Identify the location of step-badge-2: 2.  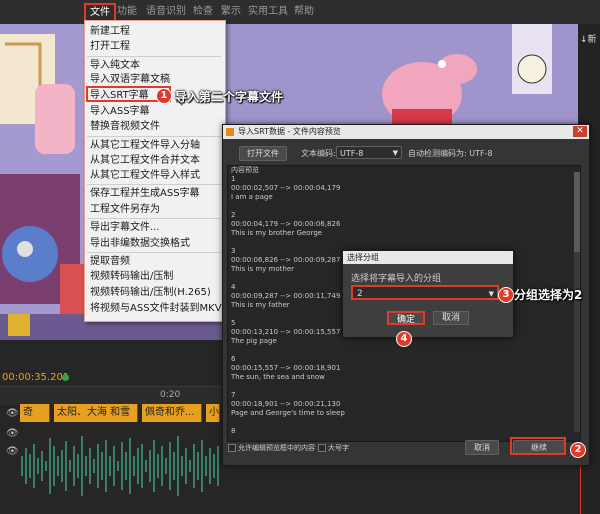
(578, 450).